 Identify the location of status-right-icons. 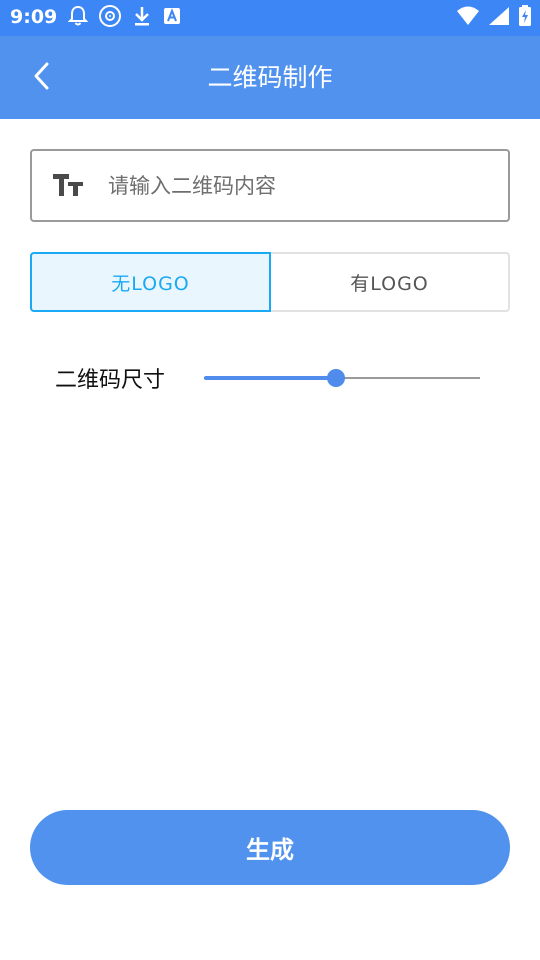
(494, 18).